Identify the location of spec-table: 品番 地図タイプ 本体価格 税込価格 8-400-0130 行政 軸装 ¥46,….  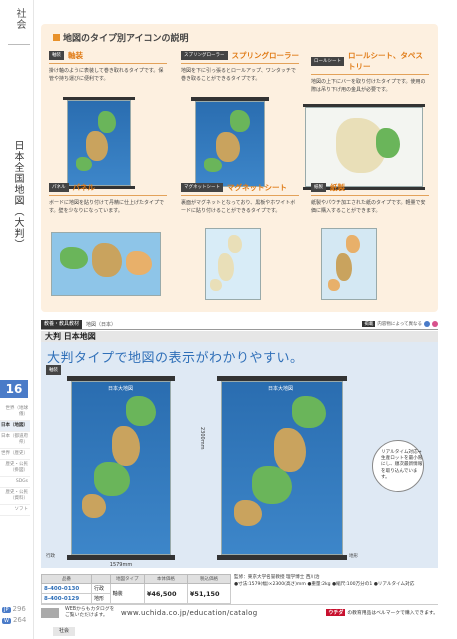
(136, 589).